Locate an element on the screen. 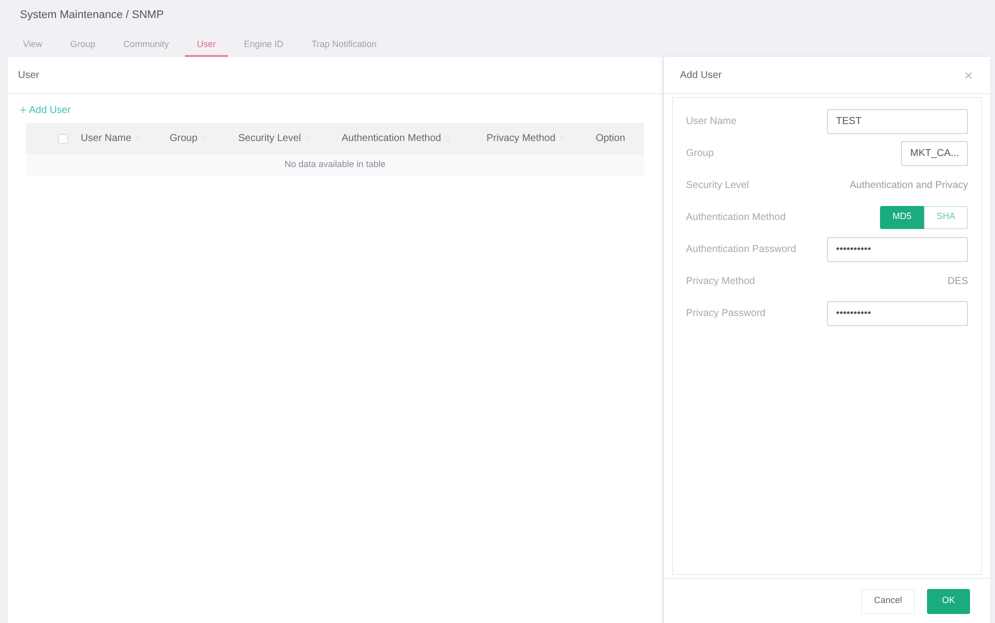 Image resolution: width=995 pixels, height=623 pixels. field-label: Group is located at coordinates (700, 153).